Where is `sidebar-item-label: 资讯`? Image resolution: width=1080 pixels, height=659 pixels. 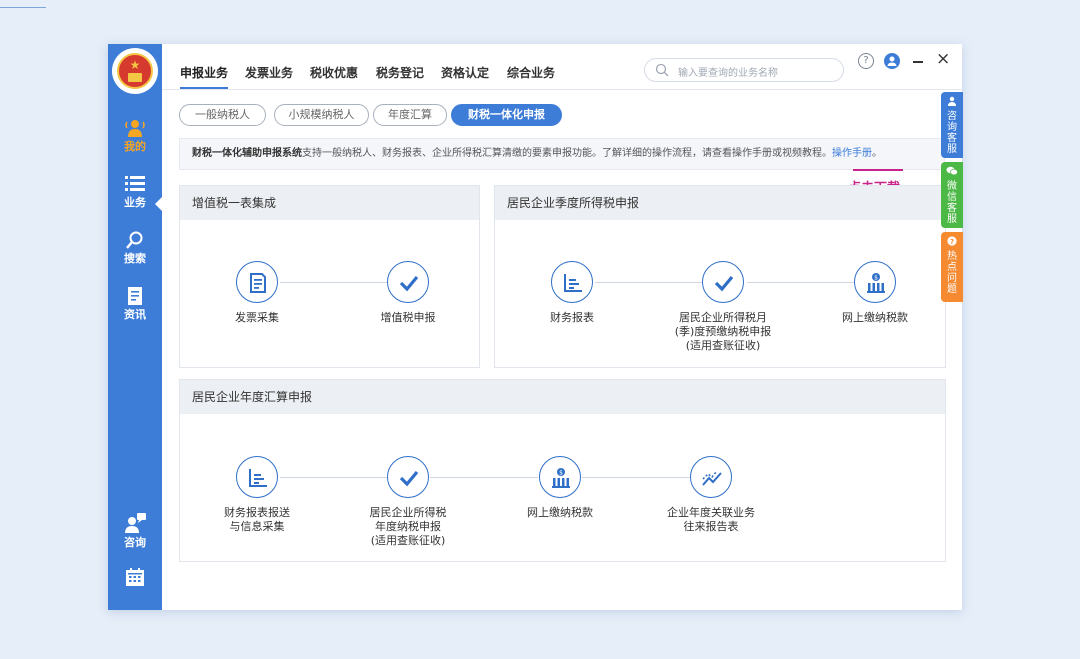
sidebar-item-label: 资讯 is located at coordinates (135, 314).